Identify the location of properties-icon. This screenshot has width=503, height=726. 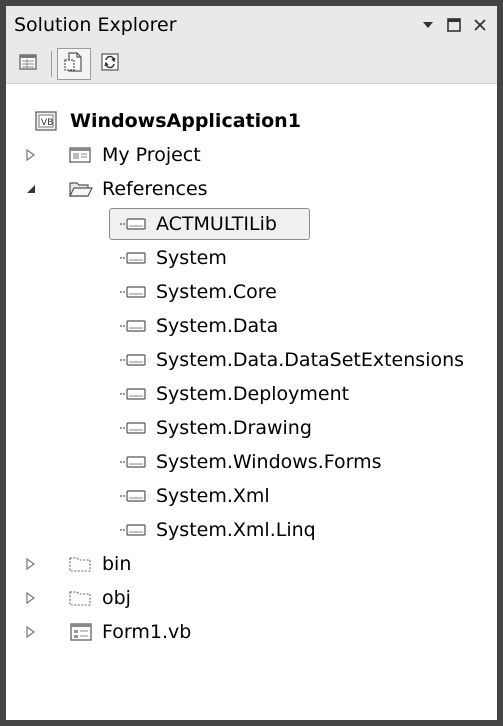
(29, 64).